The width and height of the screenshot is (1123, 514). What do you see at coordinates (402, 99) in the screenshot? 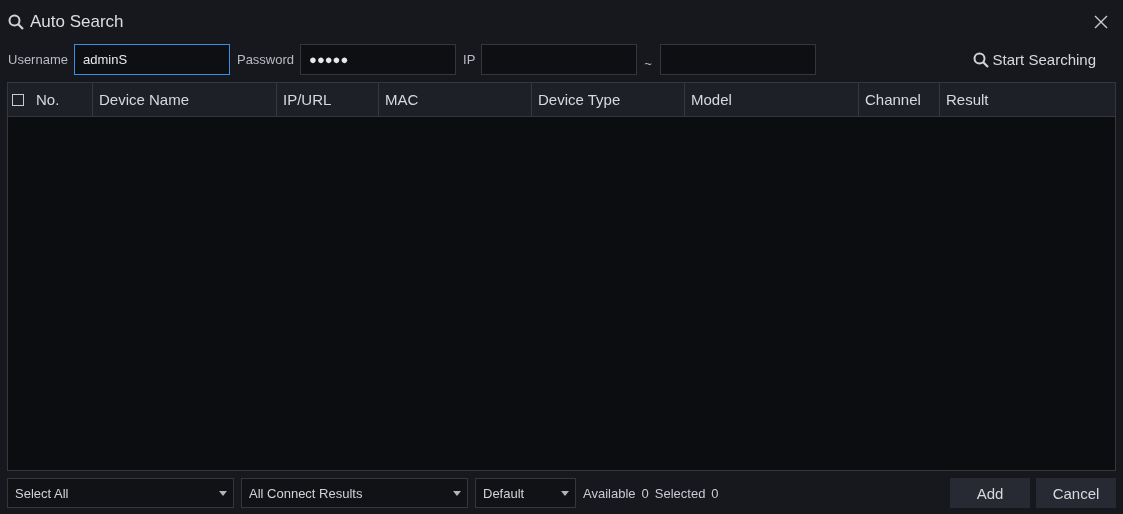
I see `column-header: MAC` at bounding box center [402, 99].